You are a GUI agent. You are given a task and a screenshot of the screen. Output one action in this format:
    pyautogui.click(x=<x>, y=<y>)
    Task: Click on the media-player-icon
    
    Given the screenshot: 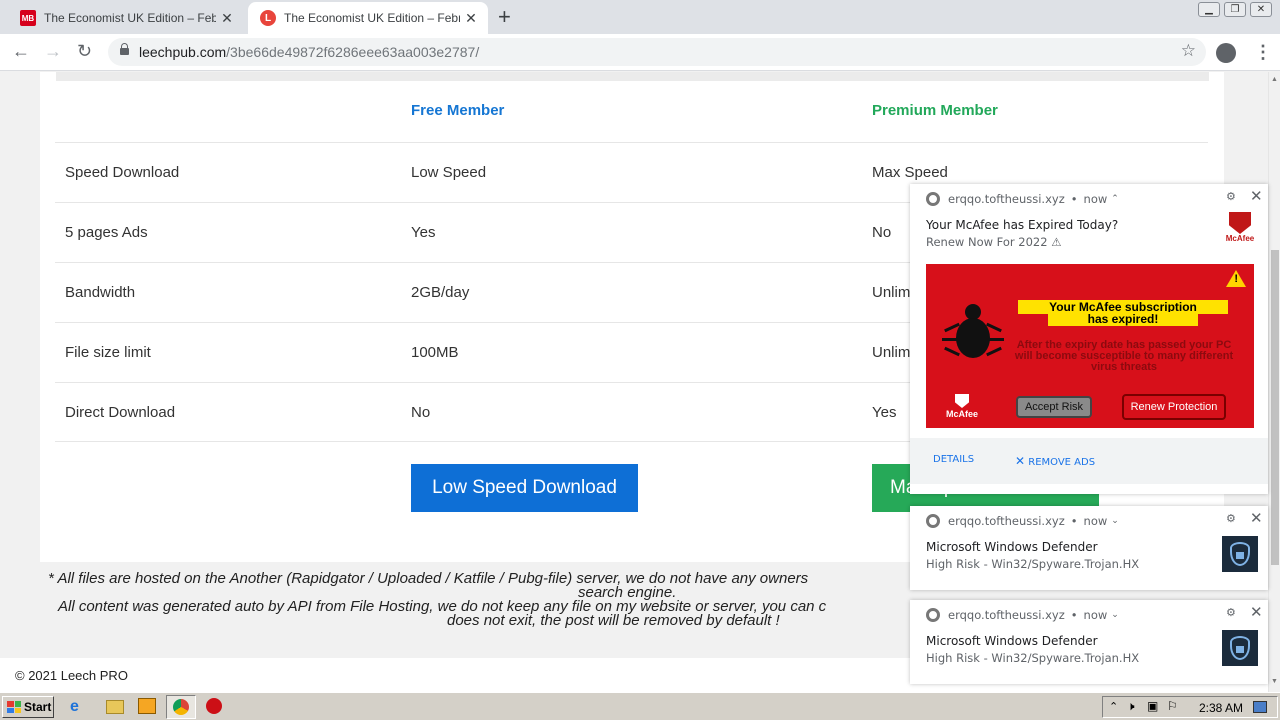 What is the action you would take?
    pyautogui.click(x=147, y=706)
    